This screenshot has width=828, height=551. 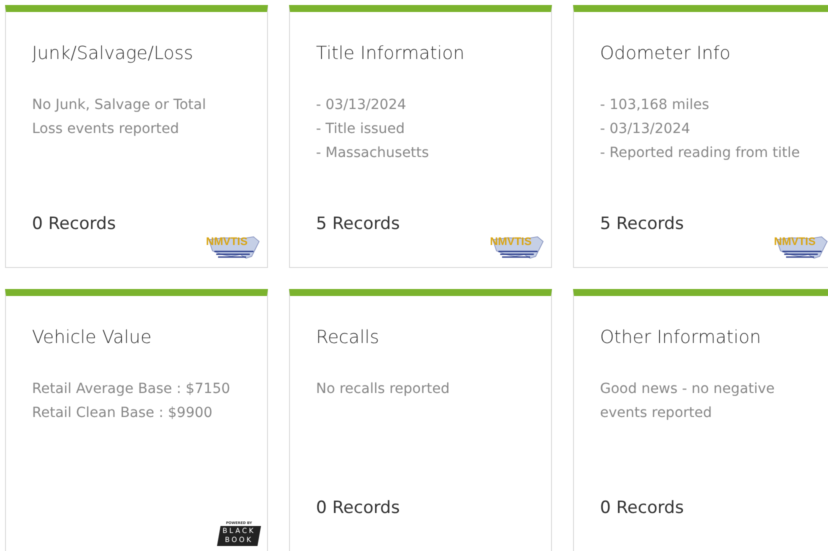 I want to click on card-text: No Junk, Salvage or Total Loss events reported, so click(x=120, y=117).